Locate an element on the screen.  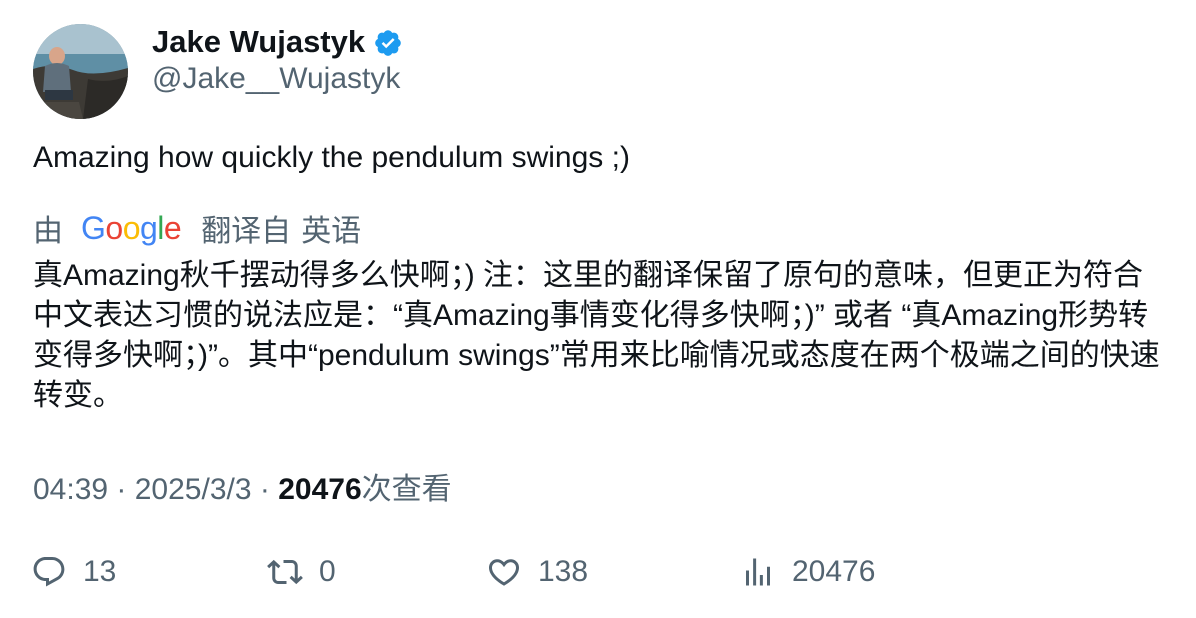
retweet-button: 0 is located at coordinates (301, 572).